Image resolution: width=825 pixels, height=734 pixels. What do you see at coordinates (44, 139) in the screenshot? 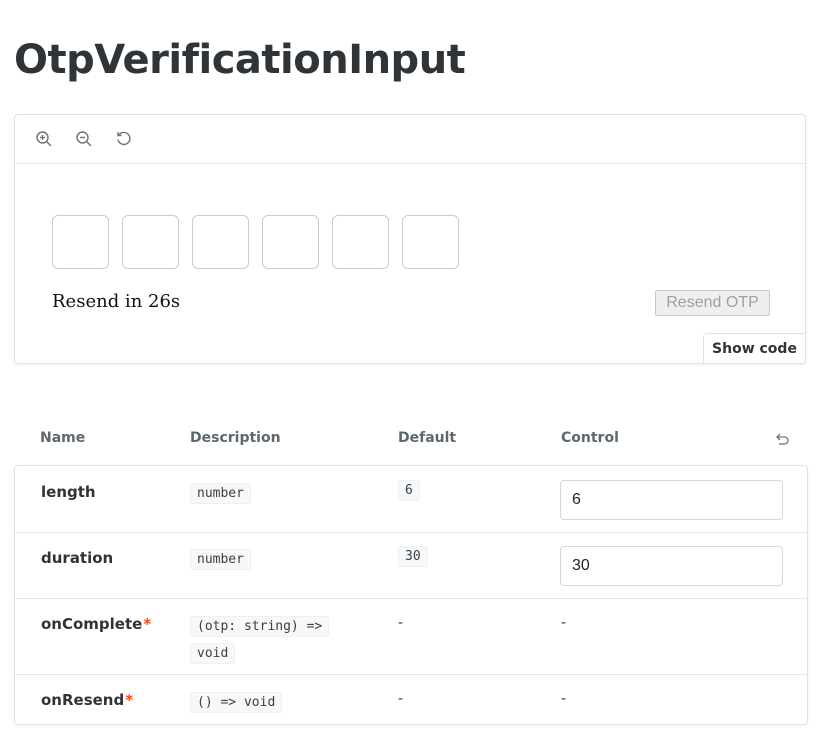
I see `zoom-in-icon` at bounding box center [44, 139].